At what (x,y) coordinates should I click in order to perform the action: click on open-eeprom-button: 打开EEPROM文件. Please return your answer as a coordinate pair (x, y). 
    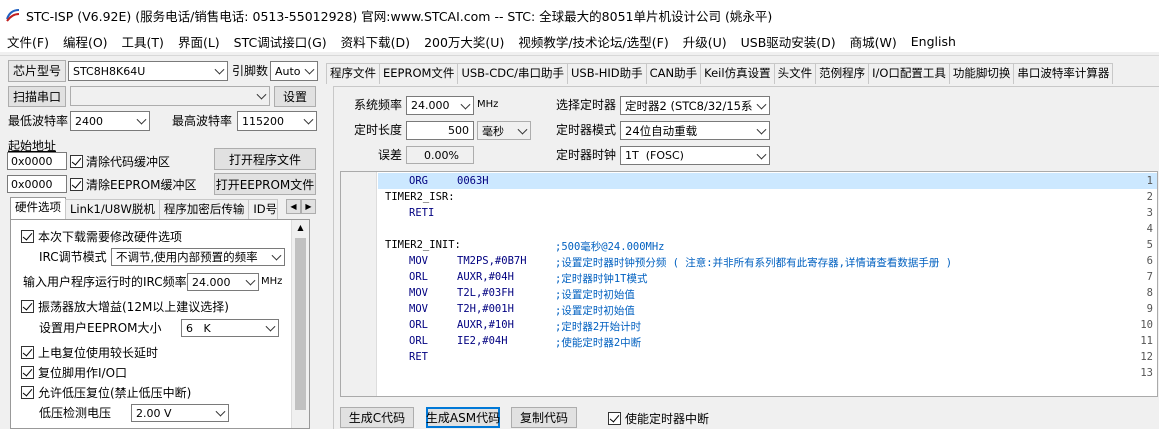
    Looking at the image, I should click on (265, 184).